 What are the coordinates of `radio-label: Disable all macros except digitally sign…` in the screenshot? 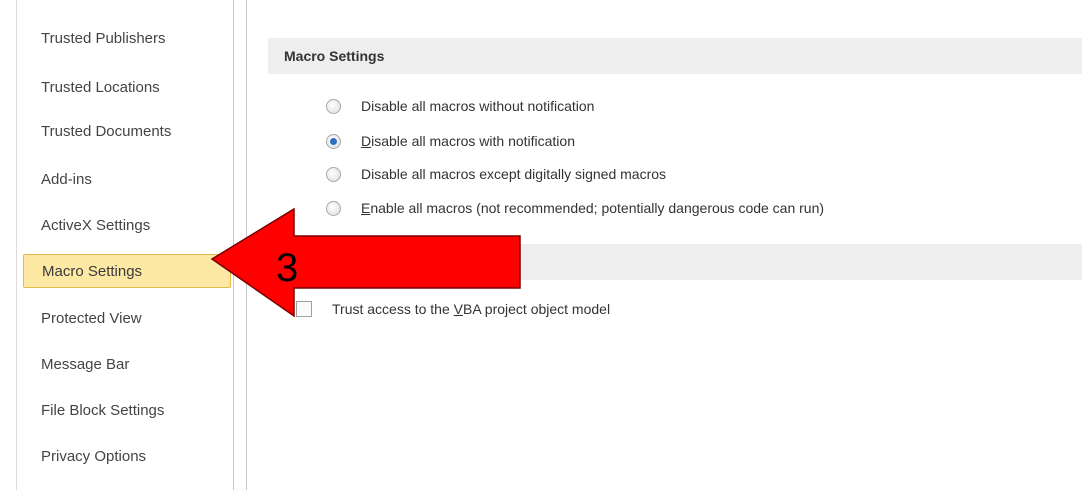 It's located at (514, 174).